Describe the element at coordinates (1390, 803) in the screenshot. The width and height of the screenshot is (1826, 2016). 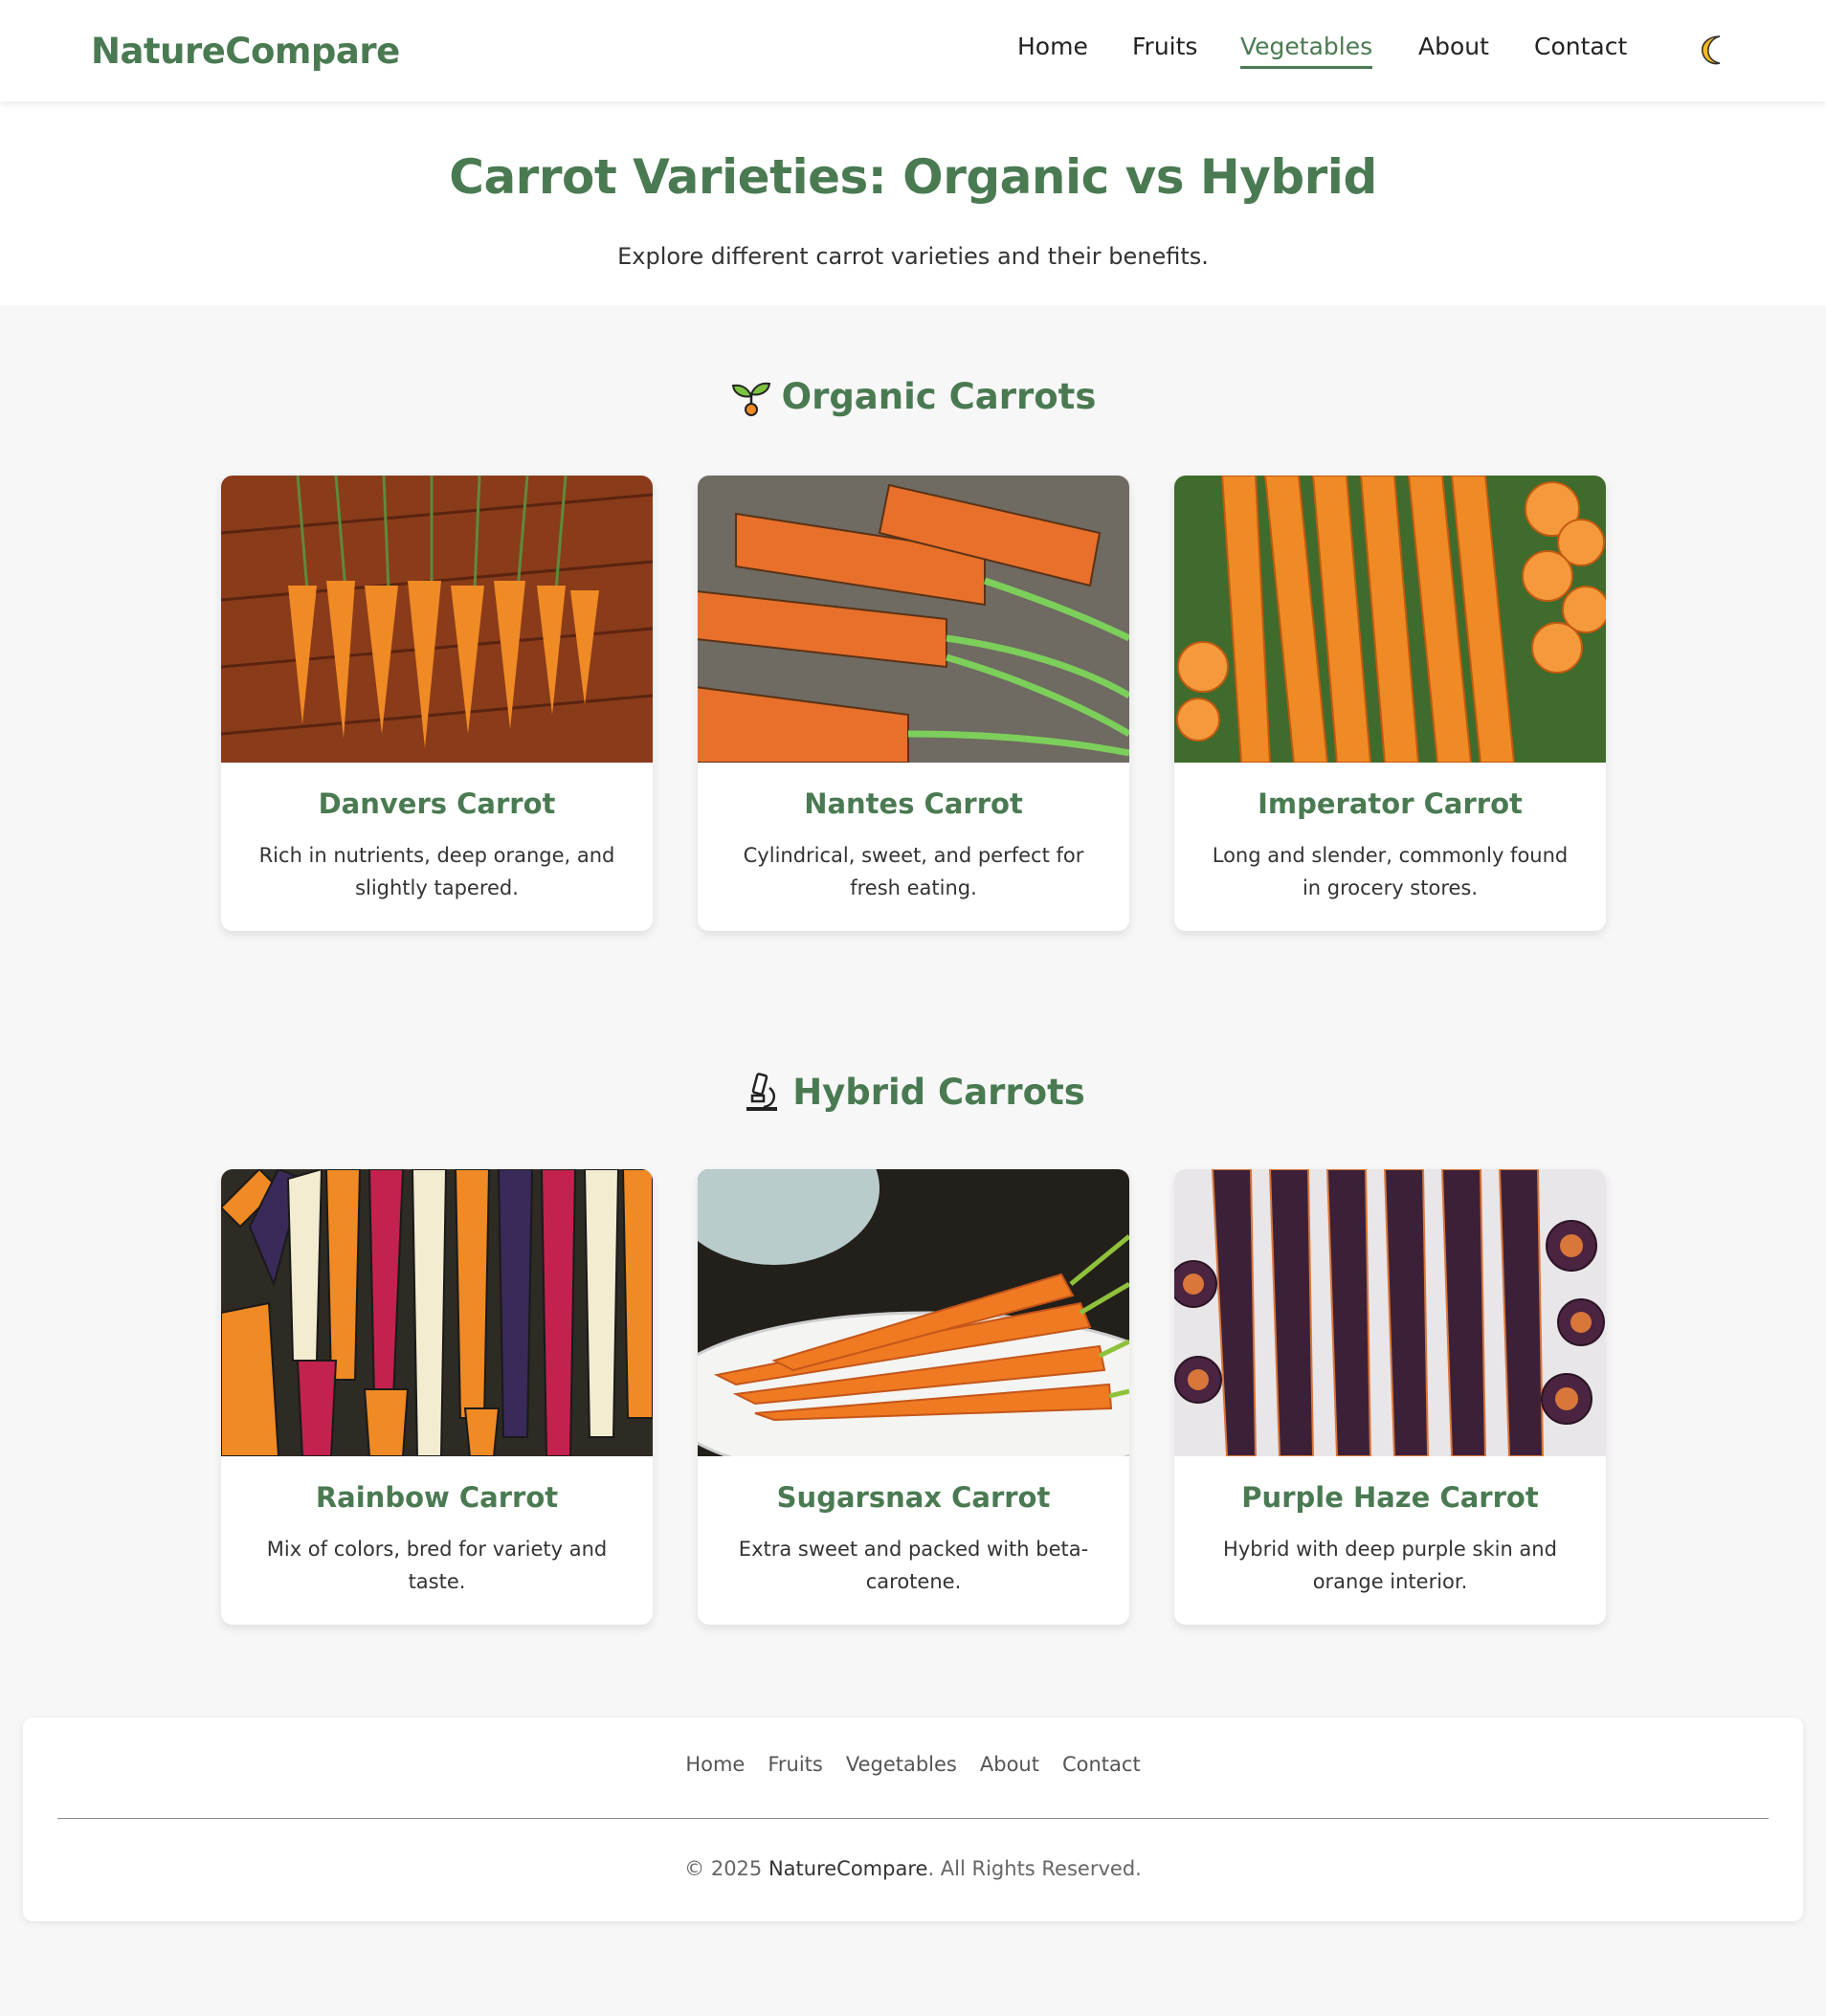
I see `card-title: Imperator Carrot` at that location.